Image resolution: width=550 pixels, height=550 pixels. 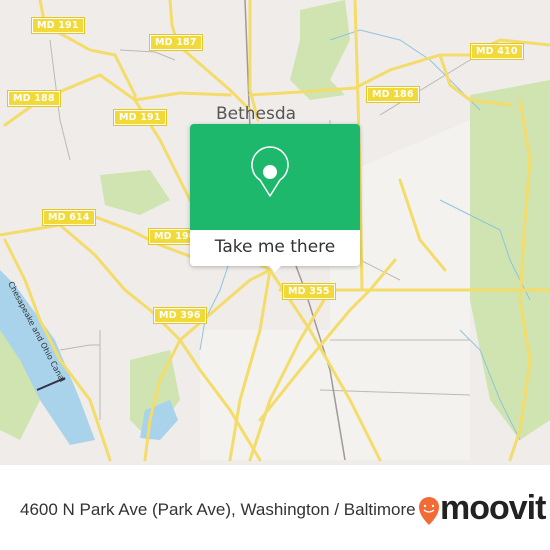 I want to click on popup-pointer, so click(x=275, y=268).